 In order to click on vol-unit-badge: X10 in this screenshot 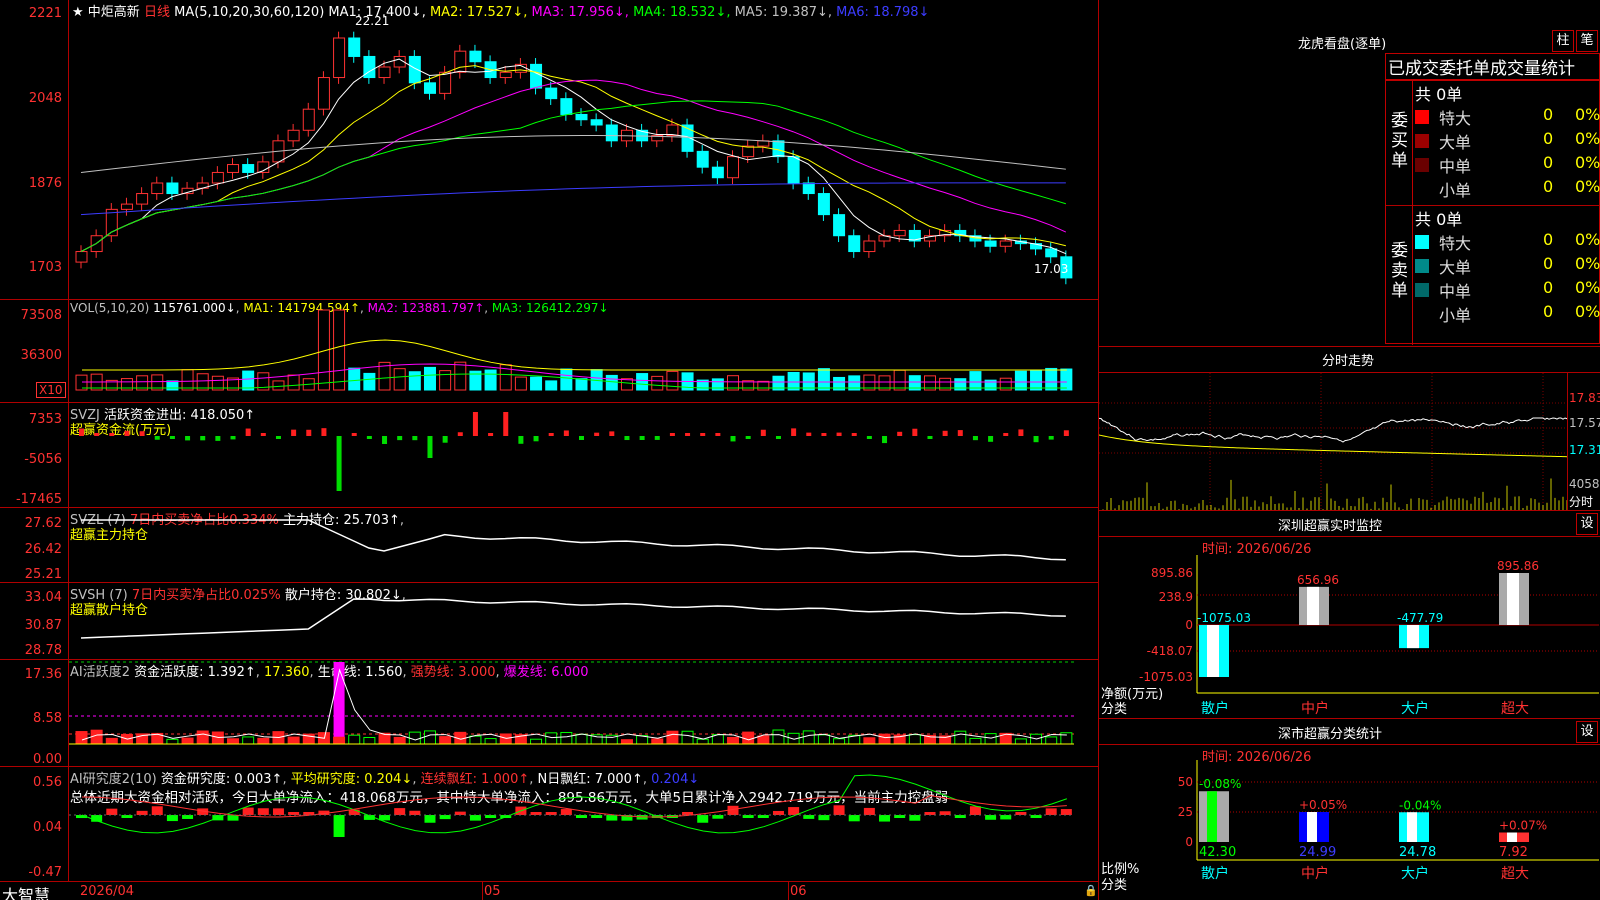, I will do `click(51, 390)`.